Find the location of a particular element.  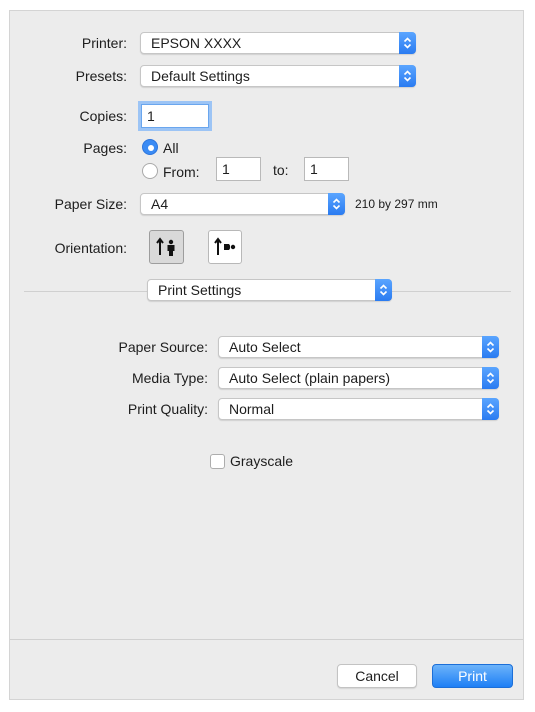

printer-value: EPSON XXXX is located at coordinates (196, 43).